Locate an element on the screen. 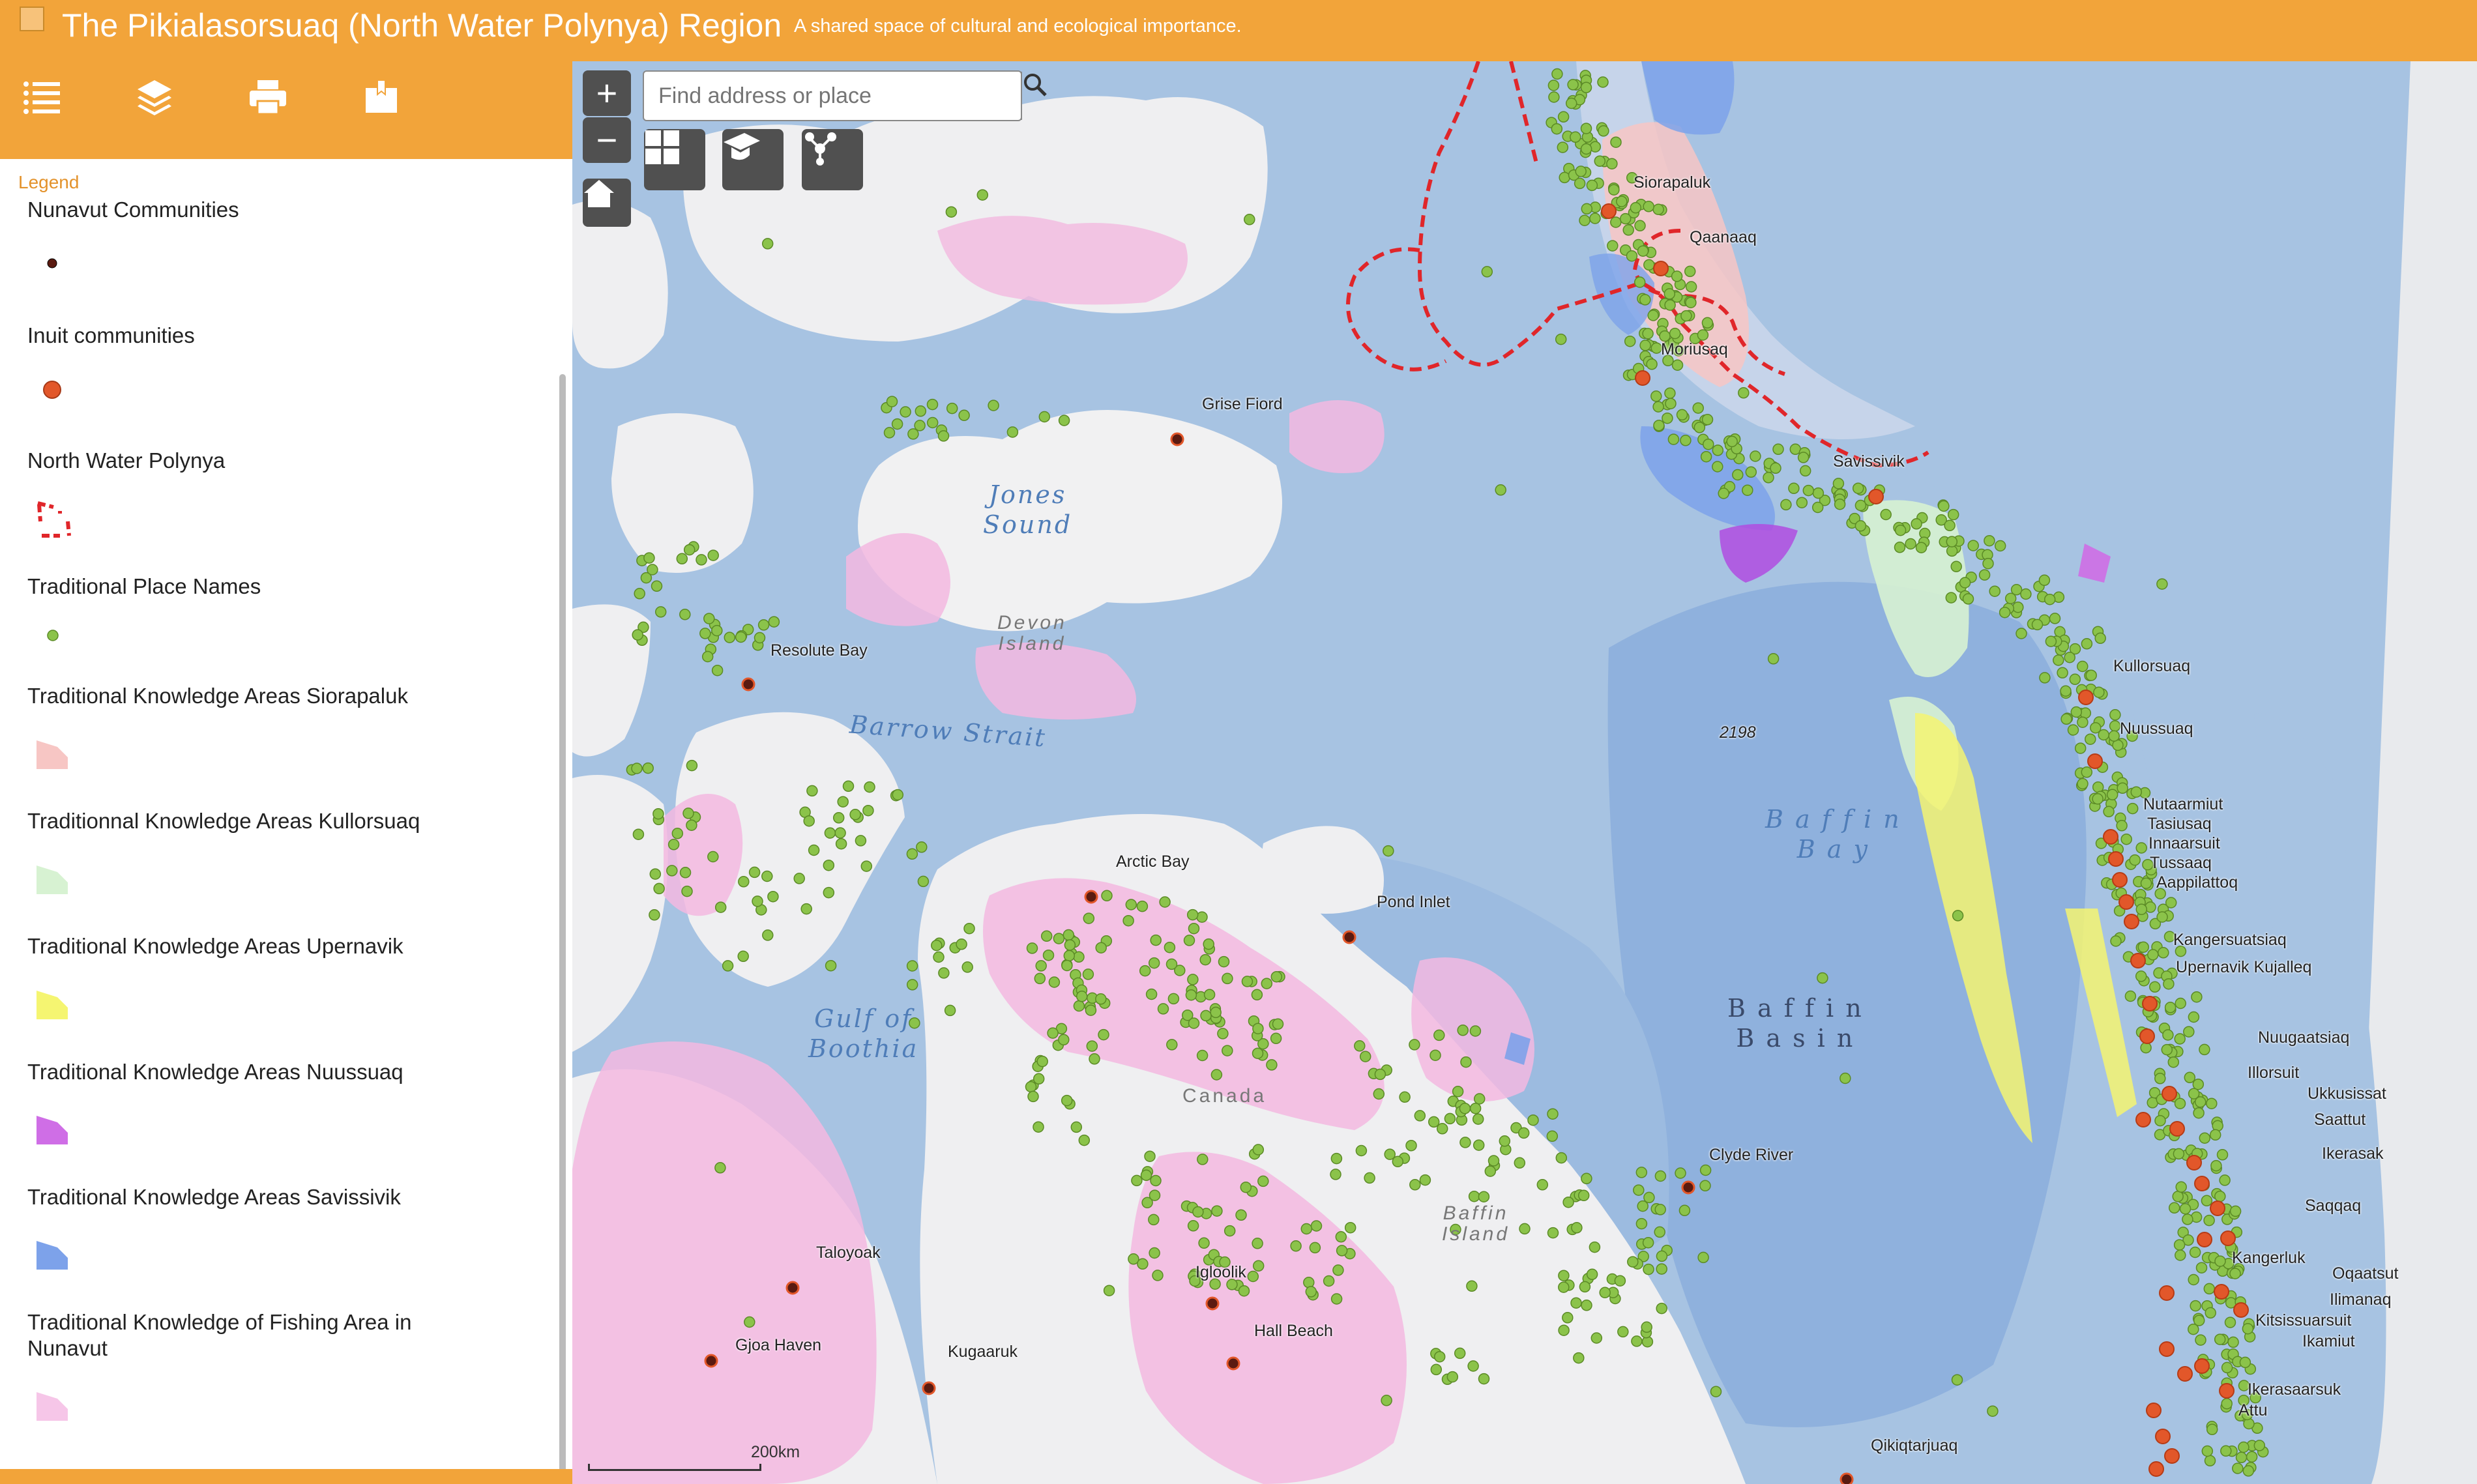 The image size is (2477, 1484). layers-icon is located at coordinates (154, 97).